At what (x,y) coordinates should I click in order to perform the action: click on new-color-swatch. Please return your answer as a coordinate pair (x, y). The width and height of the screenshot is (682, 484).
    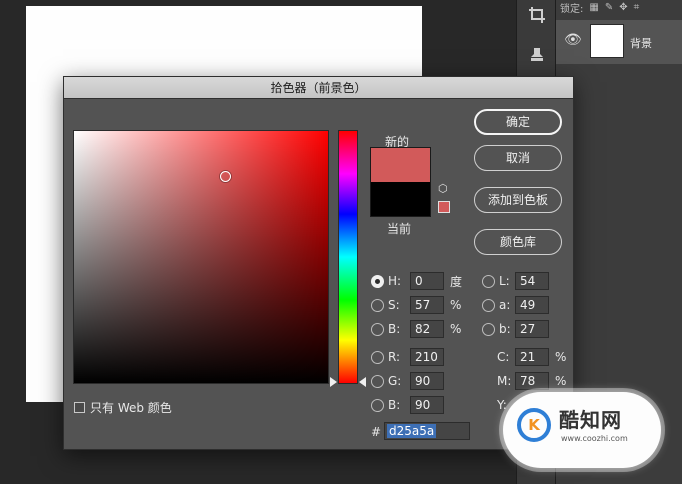
    Looking at the image, I should click on (400, 164).